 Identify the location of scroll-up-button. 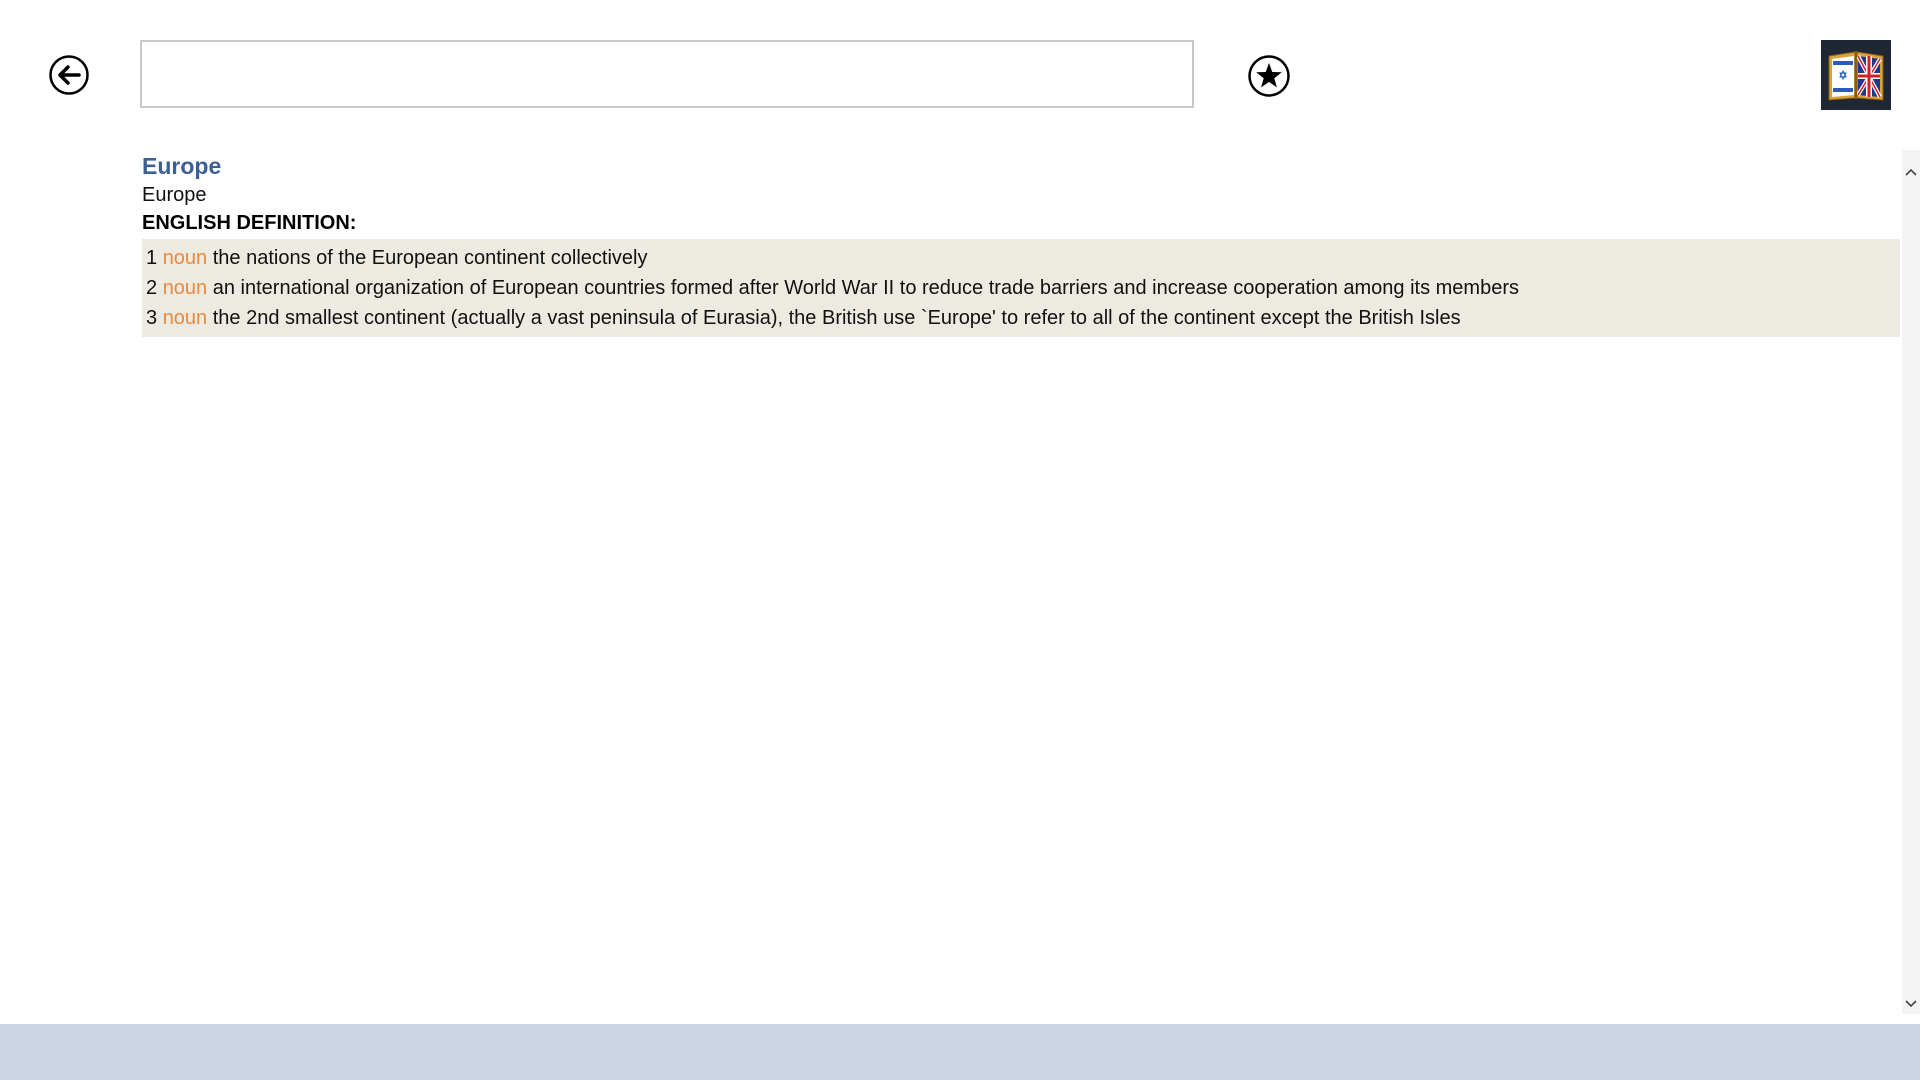
(1911, 172).